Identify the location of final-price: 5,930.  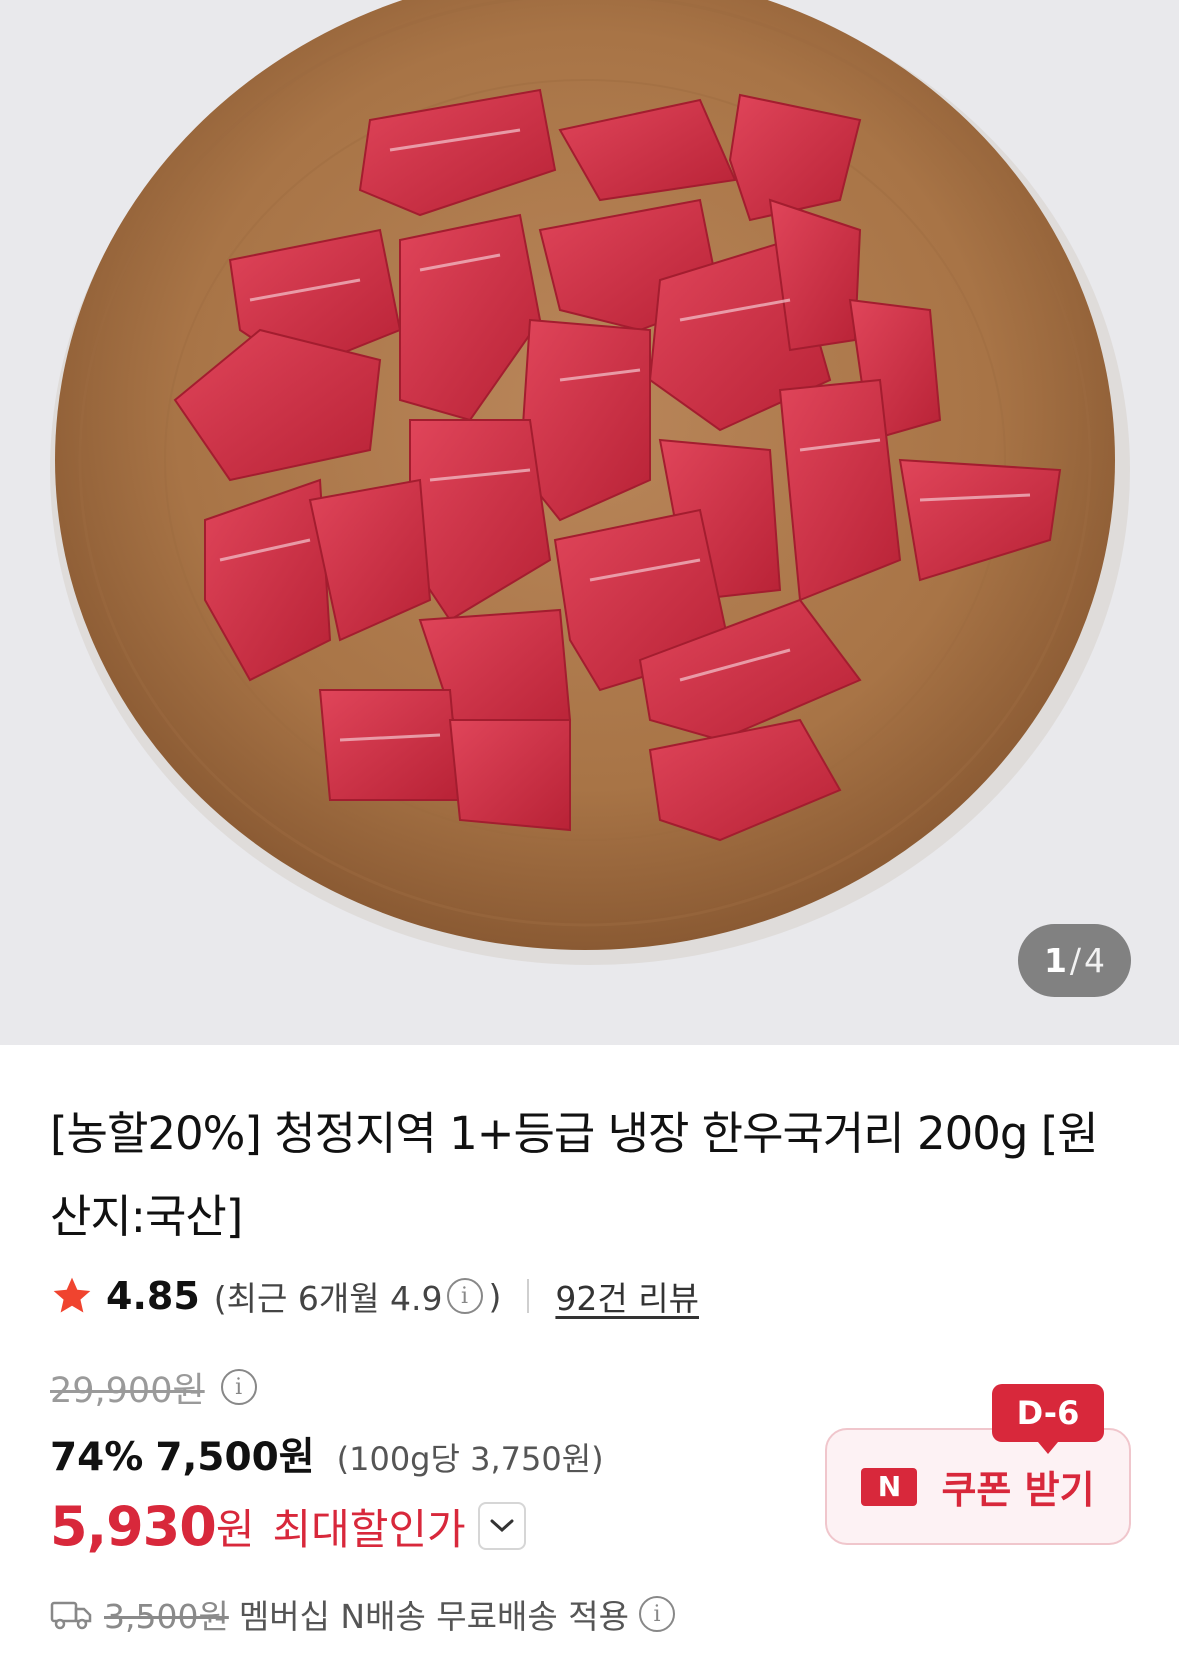
(133, 1526).